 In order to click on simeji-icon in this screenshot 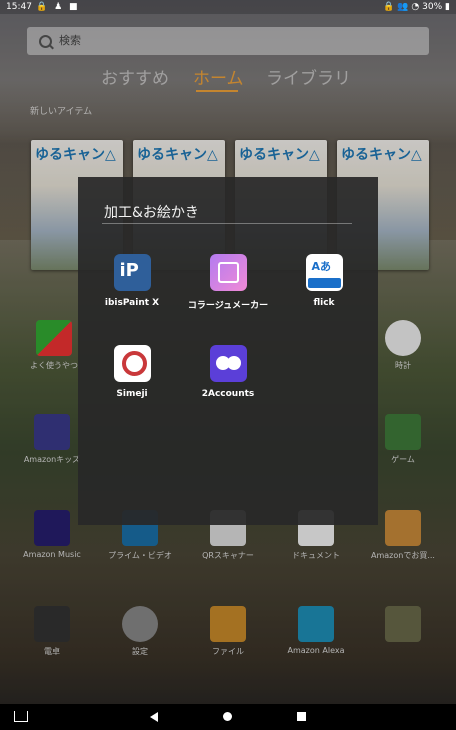, I will do `click(132, 363)`.